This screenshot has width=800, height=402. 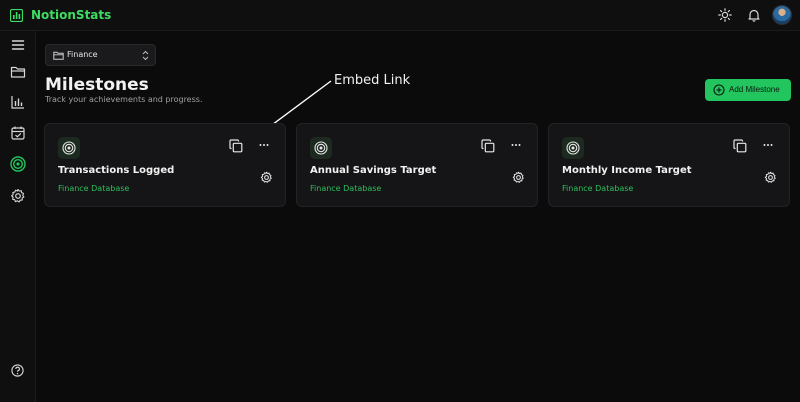 What do you see at coordinates (373, 170) in the screenshot?
I see `milestone-title: Annual Savings Target` at bounding box center [373, 170].